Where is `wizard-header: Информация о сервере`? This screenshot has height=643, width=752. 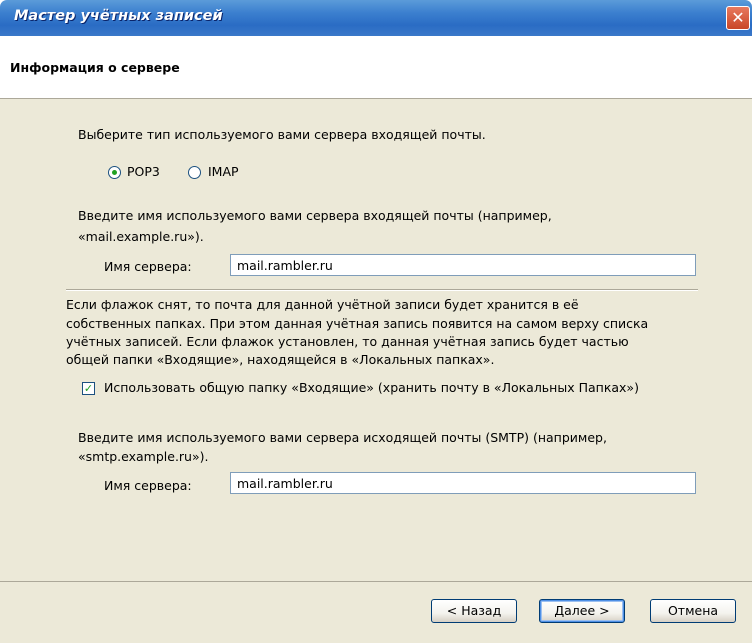
wizard-header: Информация о сервере is located at coordinates (376, 67).